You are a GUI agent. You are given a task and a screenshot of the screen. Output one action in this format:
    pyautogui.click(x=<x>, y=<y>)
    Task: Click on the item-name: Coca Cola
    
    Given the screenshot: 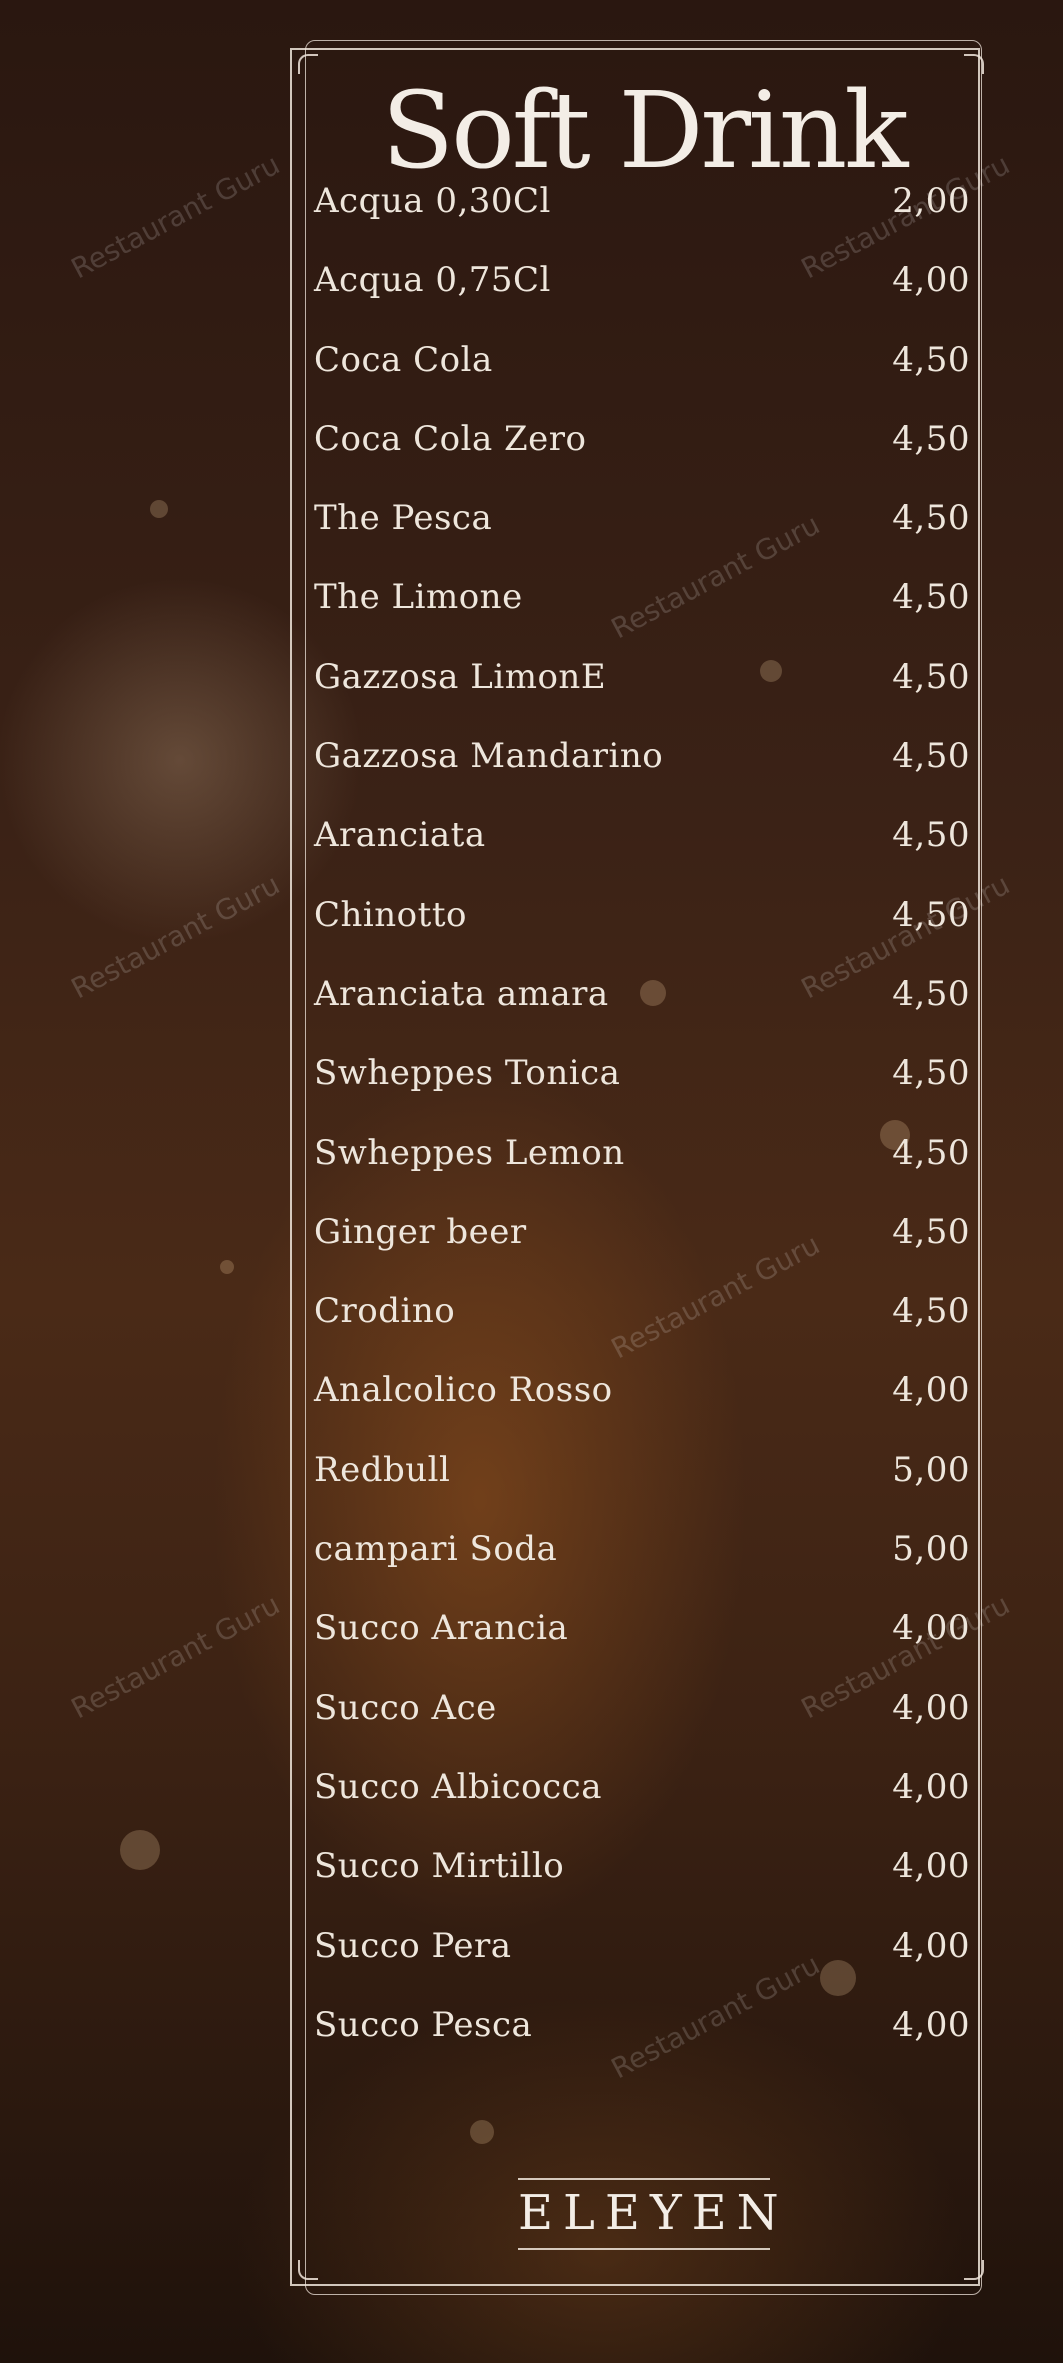 What is the action you would take?
    pyautogui.click(x=403, y=359)
    